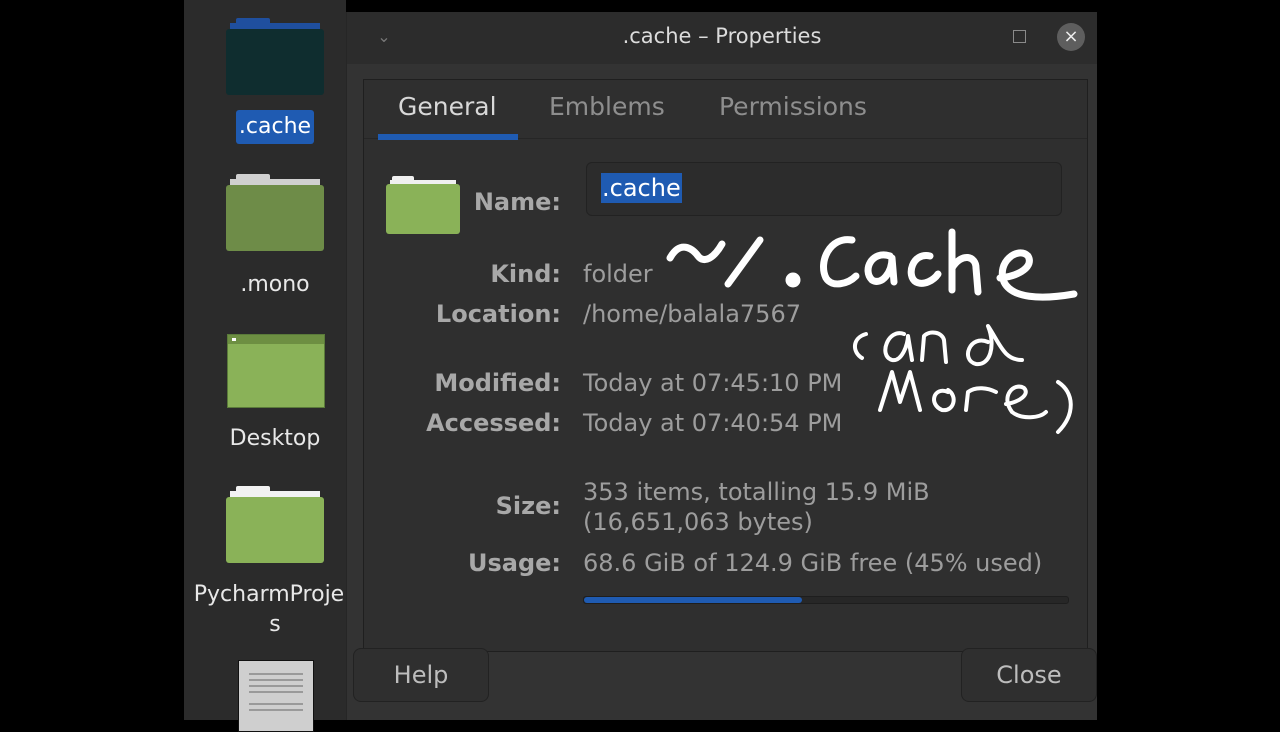 The image size is (1280, 732). I want to click on modified-label: Modified:, so click(497, 383).